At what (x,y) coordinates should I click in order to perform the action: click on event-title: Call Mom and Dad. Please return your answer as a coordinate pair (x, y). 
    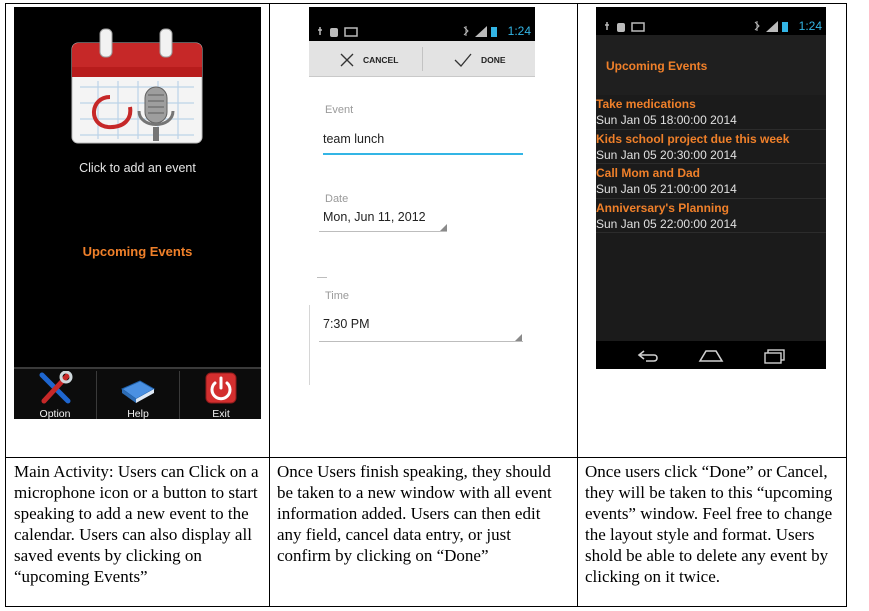
    Looking at the image, I should click on (648, 173).